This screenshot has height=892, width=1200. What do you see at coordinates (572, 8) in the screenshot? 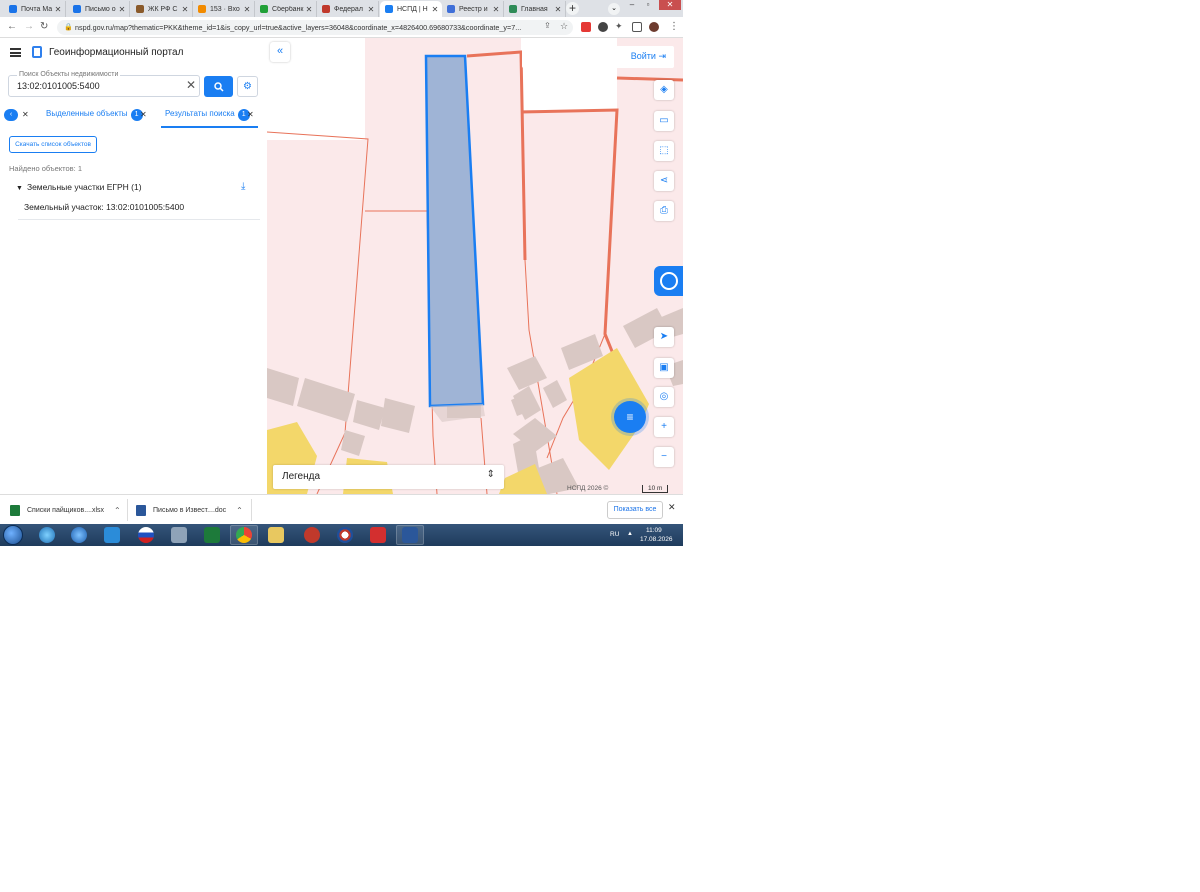
I see `new-tab-button: +` at bounding box center [572, 8].